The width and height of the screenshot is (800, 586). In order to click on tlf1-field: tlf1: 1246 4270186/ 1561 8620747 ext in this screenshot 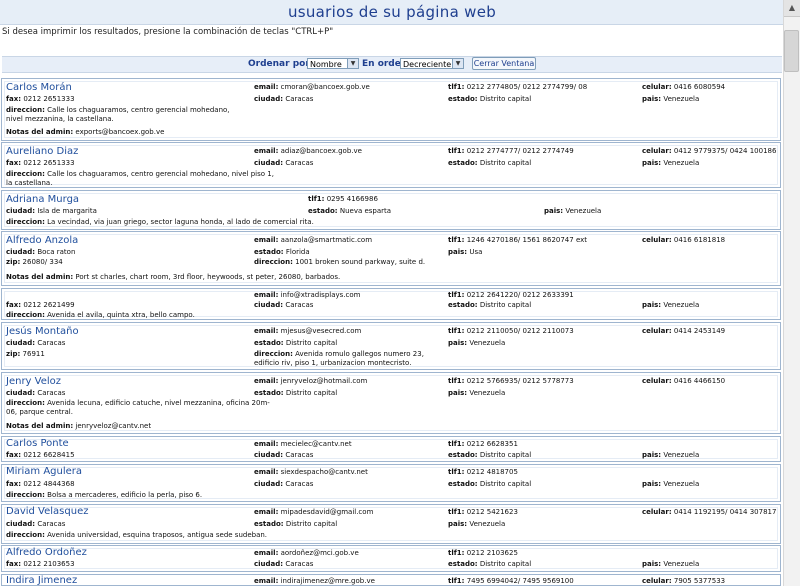, I will do `click(517, 240)`.